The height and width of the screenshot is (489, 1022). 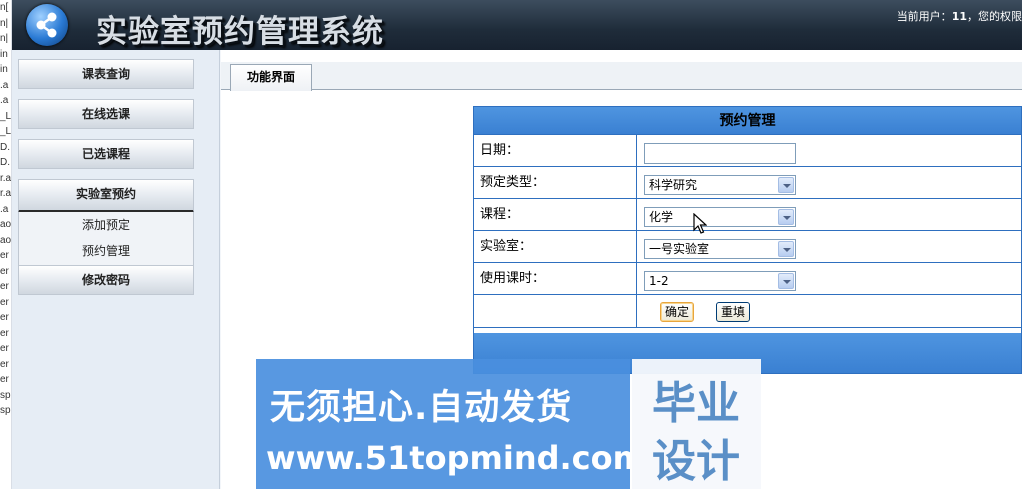 I want to click on lab-value: 一号实验室, so click(x=679, y=249).